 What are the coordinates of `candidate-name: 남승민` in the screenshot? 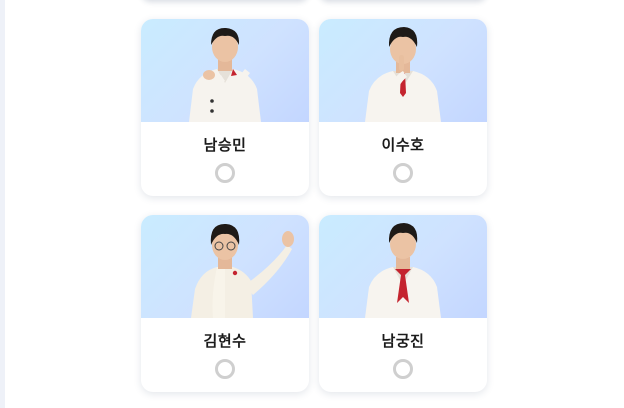 It's located at (225, 145).